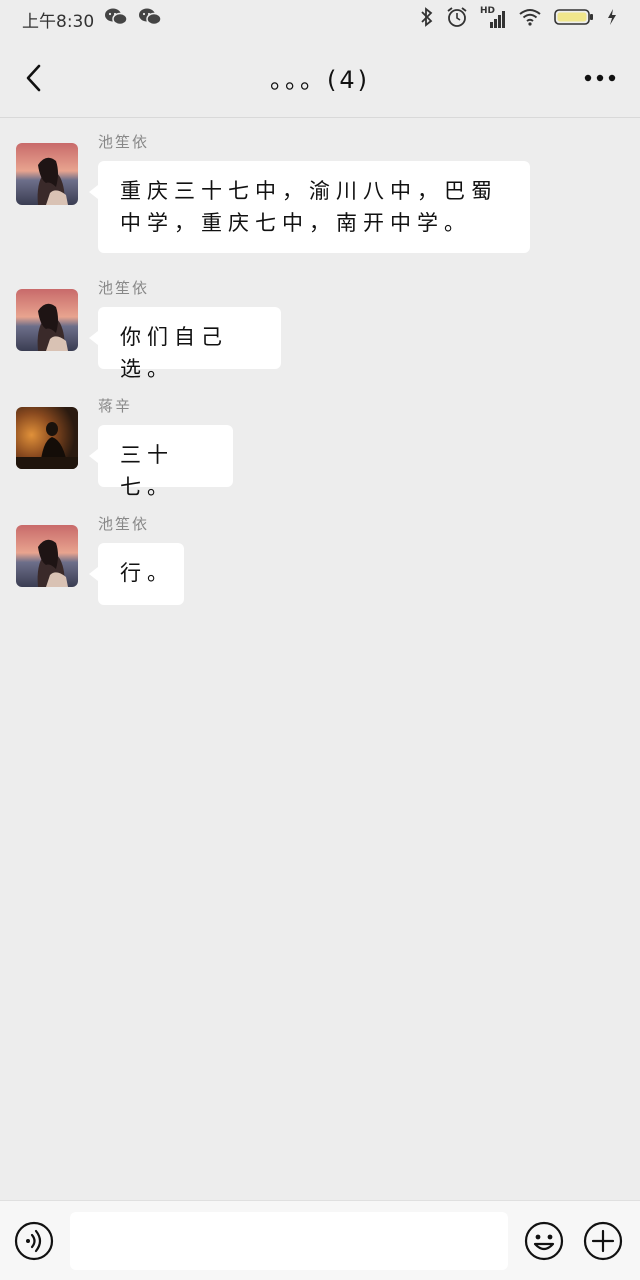 The height and width of the screenshot is (1280, 640). I want to click on message-item: 池笙依 重庆三十七中，渝川八中，巴蜀中学，重庆七中，南开中学。, so click(320, 205).